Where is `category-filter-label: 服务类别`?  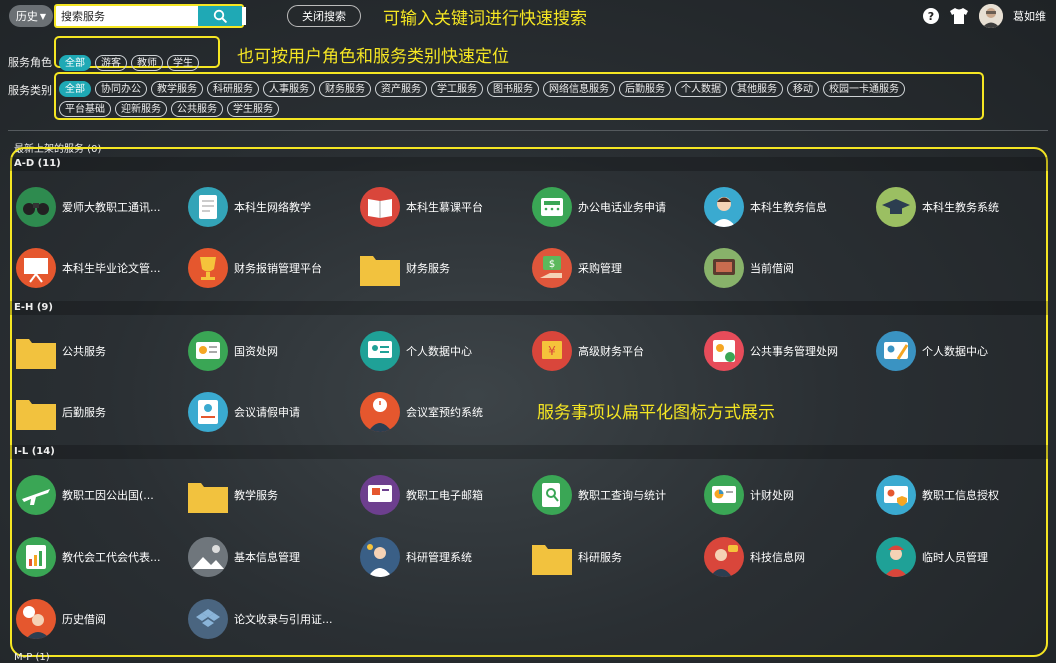
category-filter-label: 服务类别 is located at coordinates (30, 90).